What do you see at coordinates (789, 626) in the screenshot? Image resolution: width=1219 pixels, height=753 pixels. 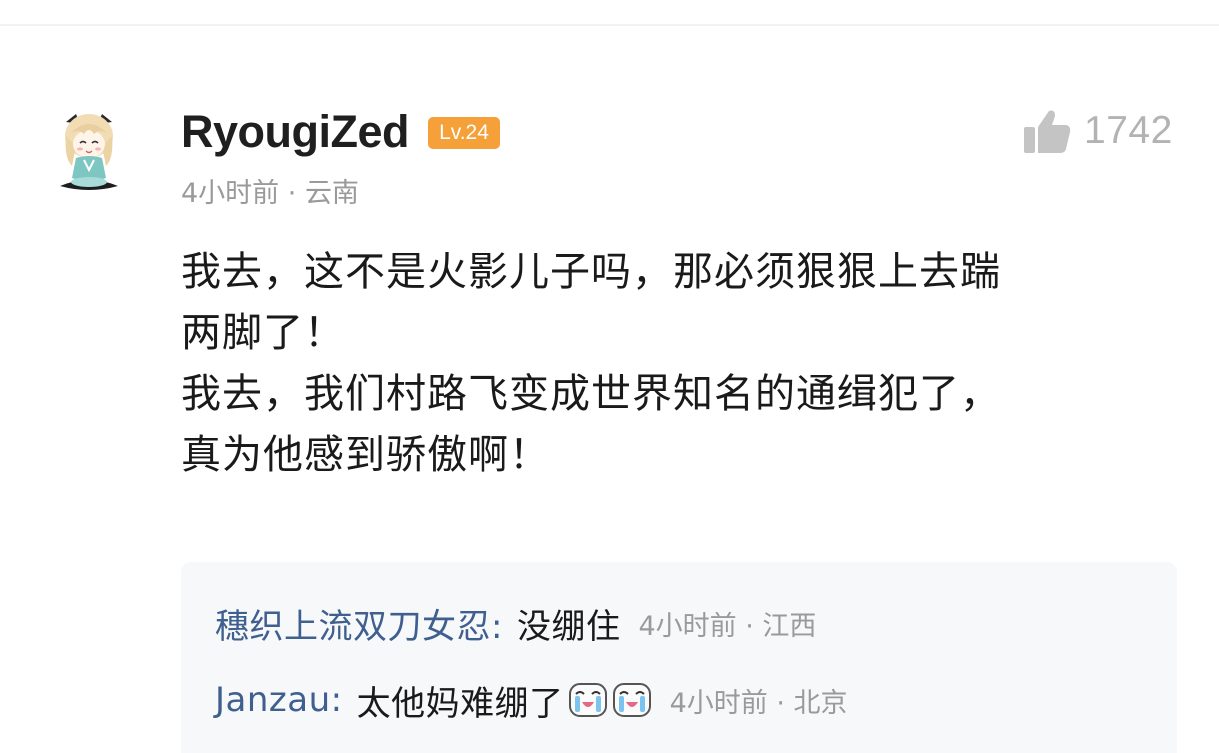 I see `reply-location: 江西` at bounding box center [789, 626].